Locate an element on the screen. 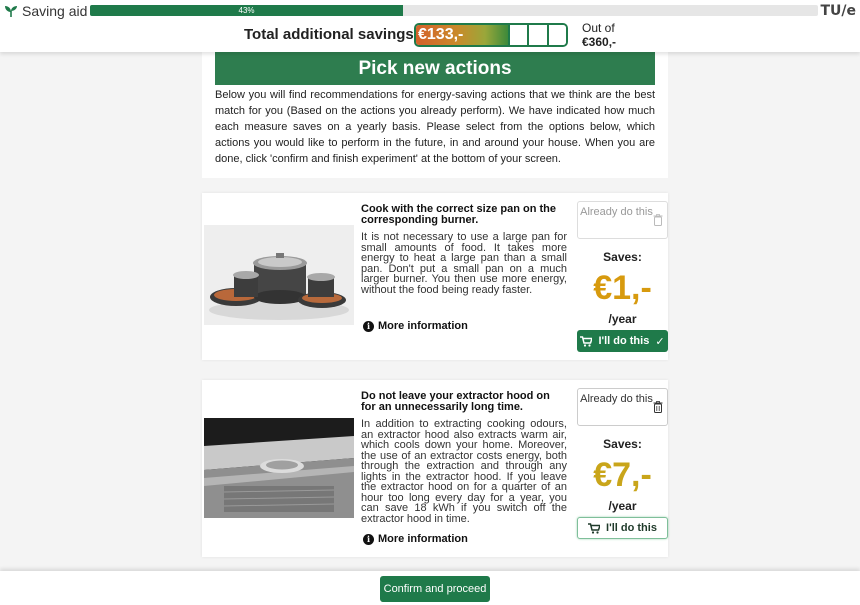 The width and height of the screenshot is (860, 605). out-of: Out of €360,- is located at coordinates (599, 35).